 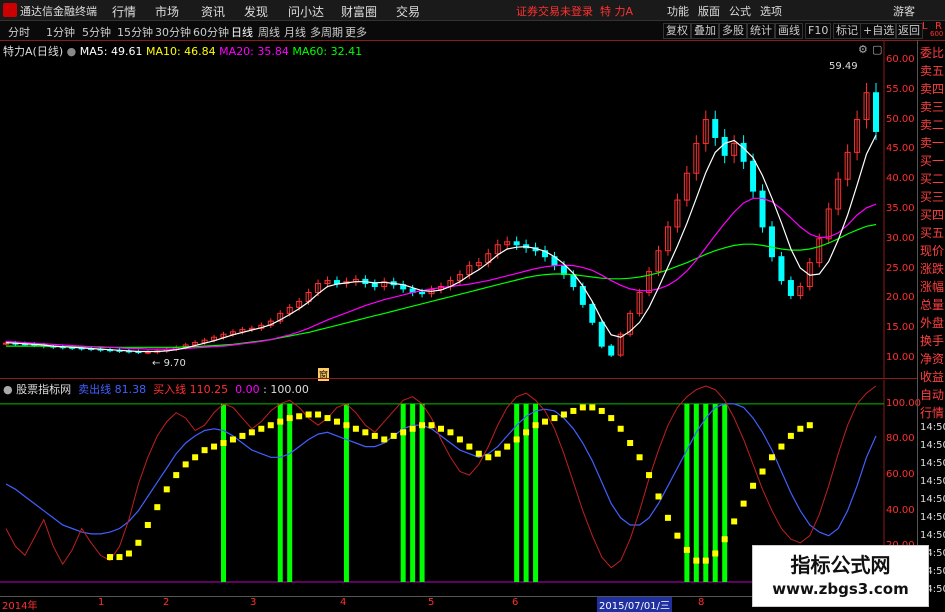 What do you see at coordinates (356, 32) in the screenshot?
I see `period-more: 更多` at bounding box center [356, 32].